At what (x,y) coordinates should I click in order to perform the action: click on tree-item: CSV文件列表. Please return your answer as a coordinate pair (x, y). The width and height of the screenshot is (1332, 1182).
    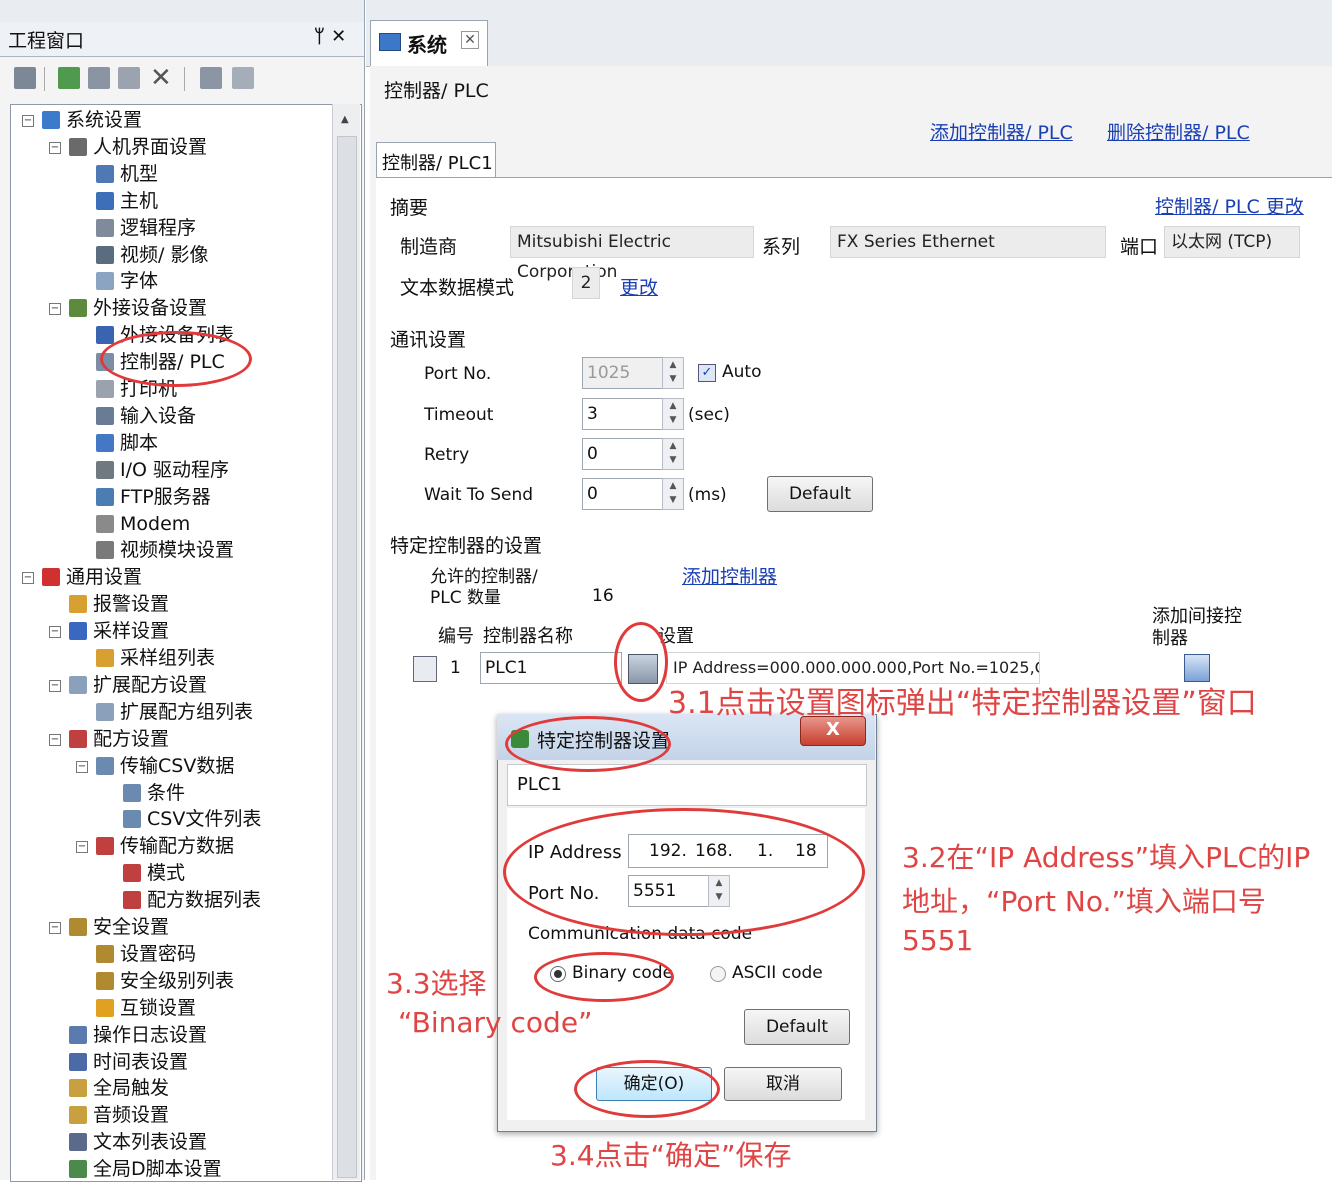
    Looking at the image, I should click on (192, 819).